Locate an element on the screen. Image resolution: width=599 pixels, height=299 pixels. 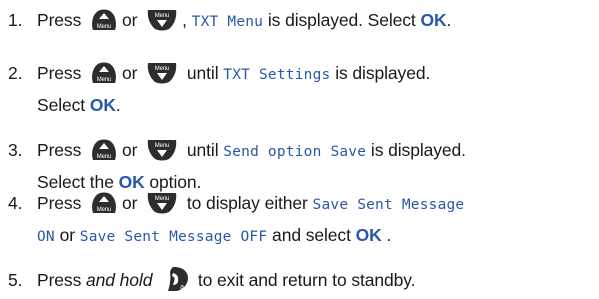
and-hold-text: and hold is located at coordinates (119, 280).